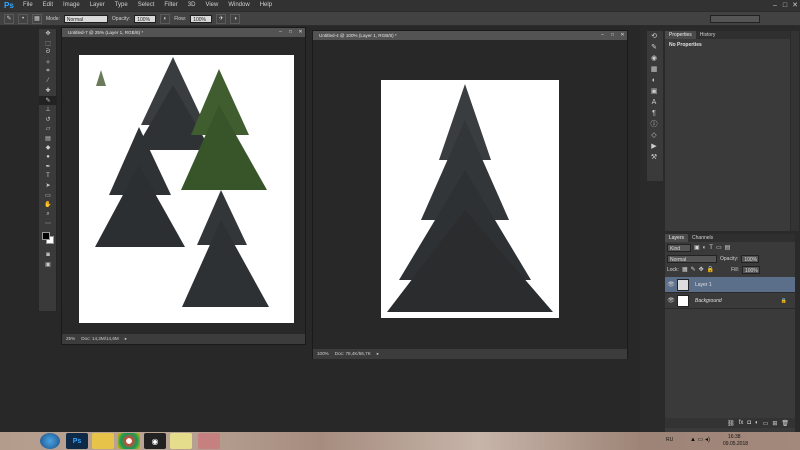 The width and height of the screenshot is (800, 450). I want to click on fill-field: 100%, so click(750, 269).